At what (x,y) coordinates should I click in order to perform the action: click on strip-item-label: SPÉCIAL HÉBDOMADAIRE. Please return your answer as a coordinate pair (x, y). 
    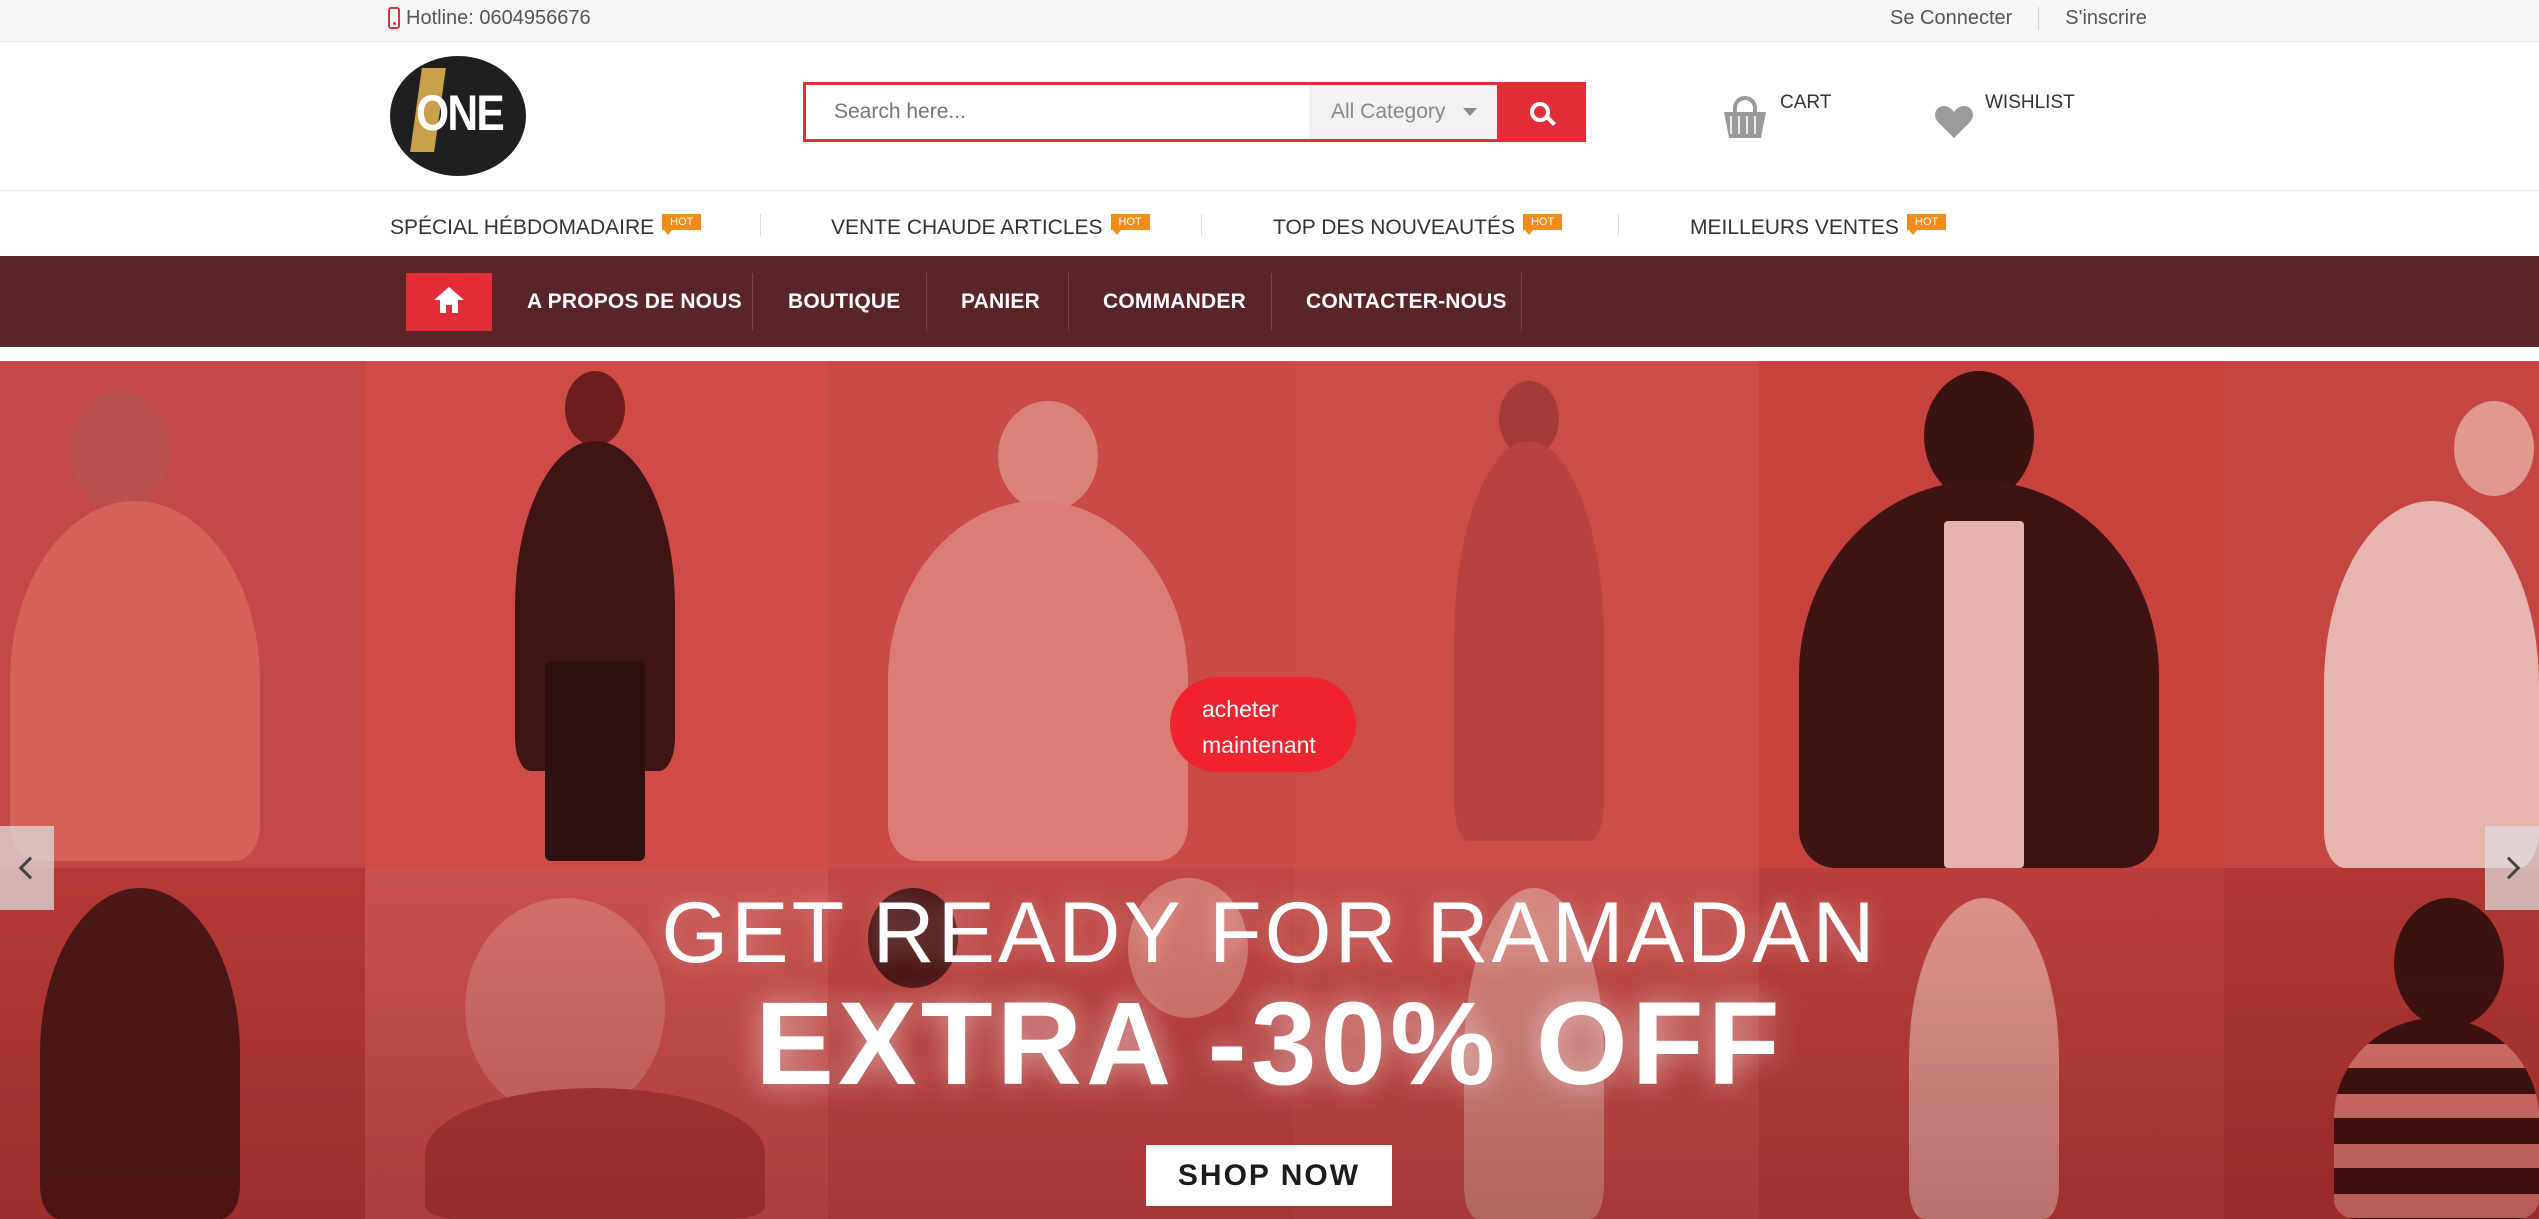
    Looking at the image, I should click on (522, 227).